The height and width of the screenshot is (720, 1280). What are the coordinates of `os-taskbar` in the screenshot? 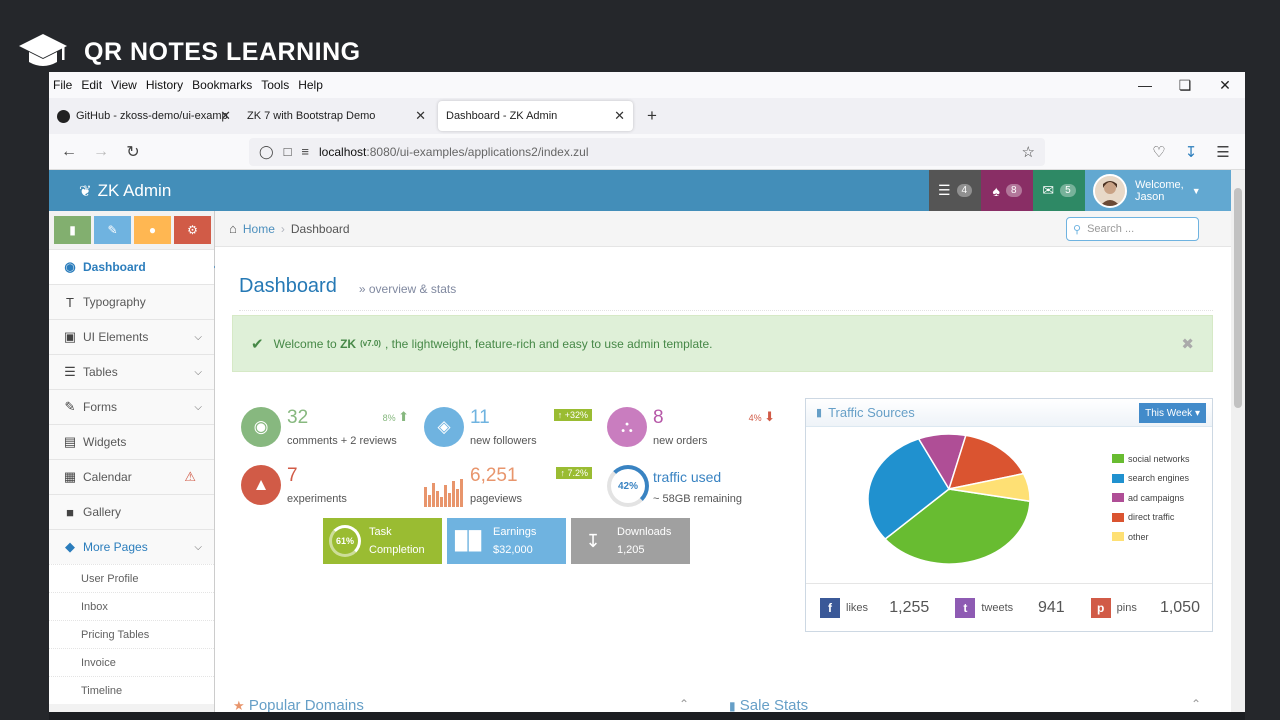 It's located at (647, 716).